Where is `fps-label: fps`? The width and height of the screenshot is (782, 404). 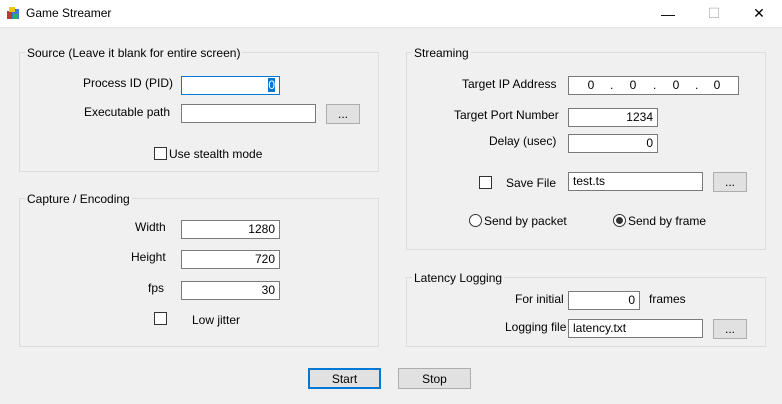
fps-label: fps is located at coordinates (156, 288).